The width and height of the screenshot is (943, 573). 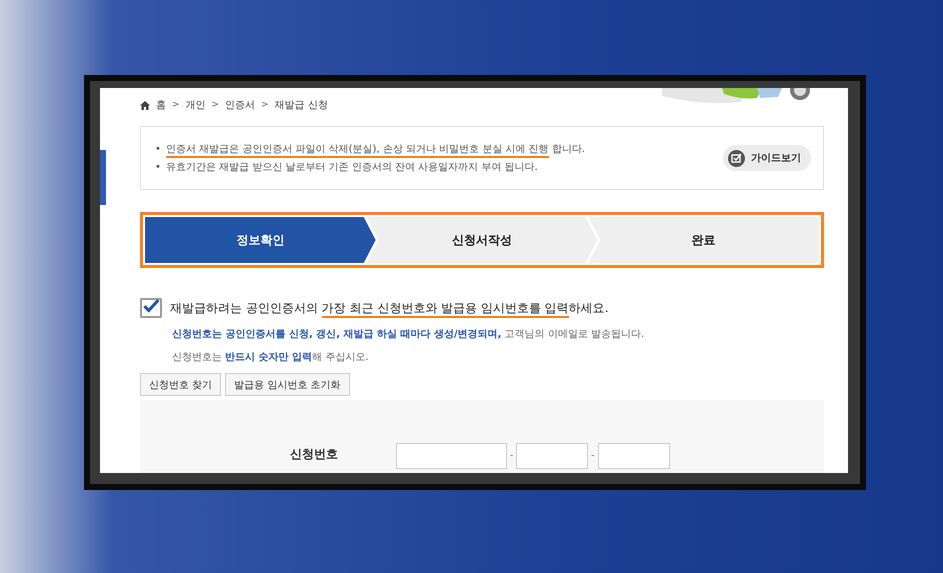 What do you see at coordinates (370, 149) in the screenshot?
I see `notice-text: • 인증서 재발급은 공인인증서 파일이 삭제(분실), 손상 되거나 비밀번호 분실 시에 진행 합니다.` at bounding box center [370, 149].